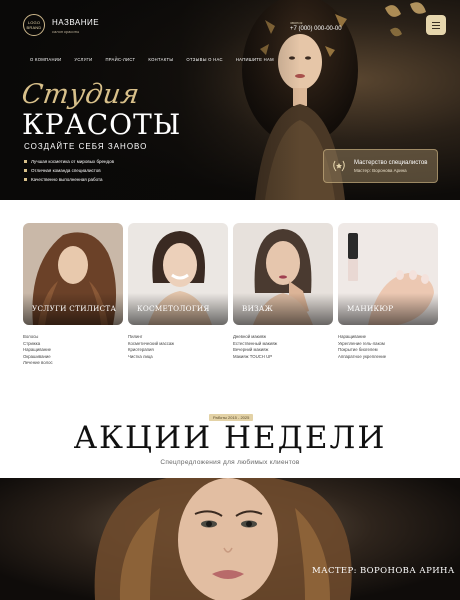 The image size is (460, 600). I want to click on laurel-icon, so click(339, 166).